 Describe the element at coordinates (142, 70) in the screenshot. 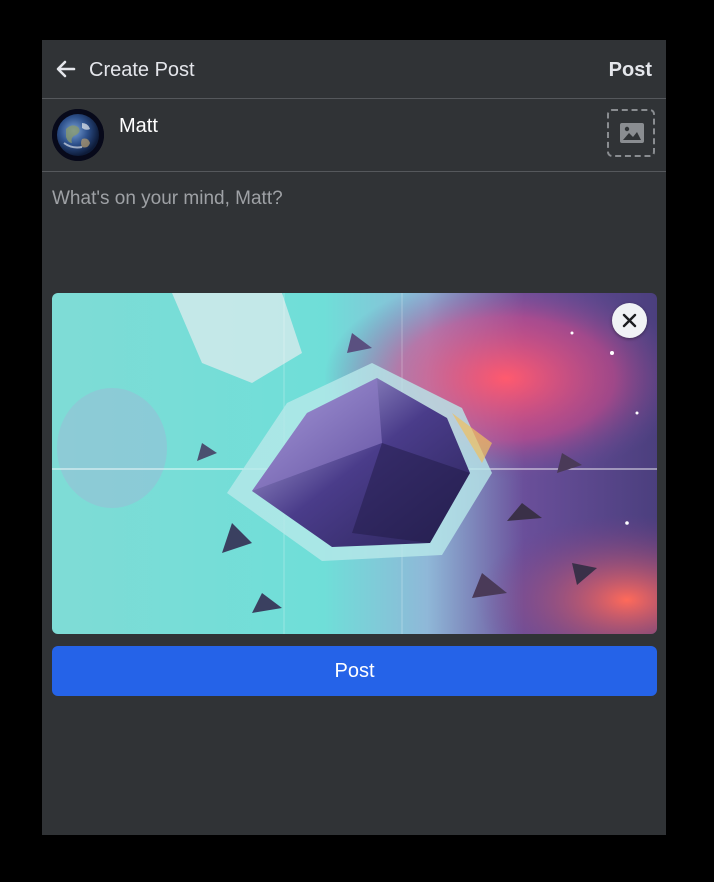

I see `page-title: Create Post` at that location.